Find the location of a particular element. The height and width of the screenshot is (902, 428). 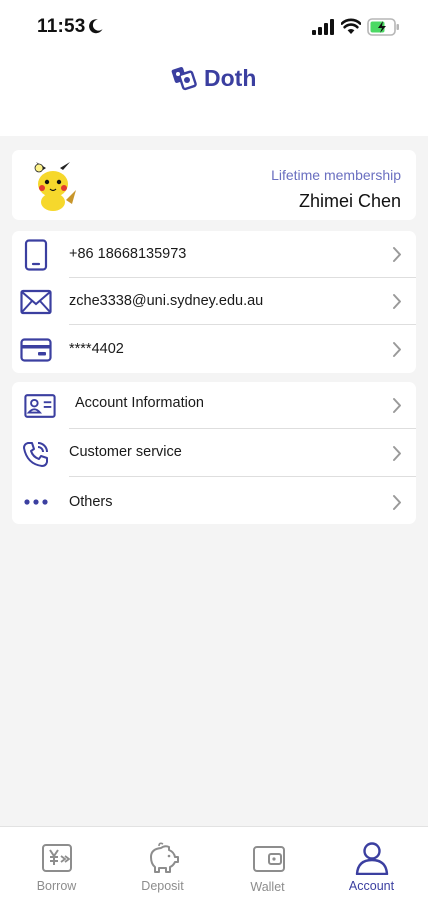

customer-service-label: Customer service is located at coordinates (125, 452).